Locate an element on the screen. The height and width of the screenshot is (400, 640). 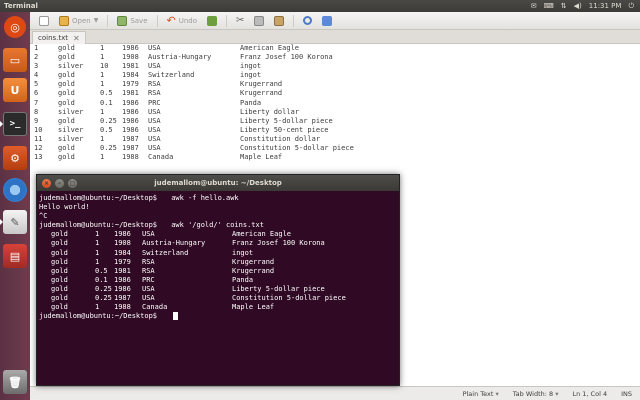
editor-cell: PRC is located at coordinates (154, 102).